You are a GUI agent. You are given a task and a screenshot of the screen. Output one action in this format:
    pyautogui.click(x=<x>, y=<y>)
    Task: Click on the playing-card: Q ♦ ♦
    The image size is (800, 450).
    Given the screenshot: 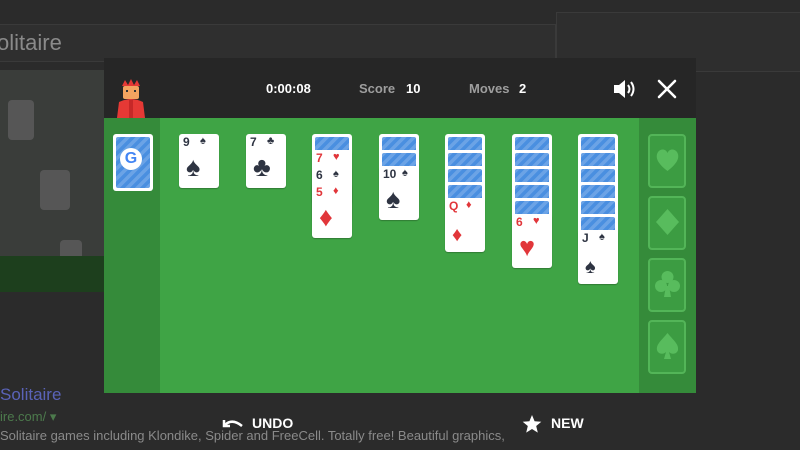 What is the action you would take?
    pyautogui.click(x=465, y=225)
    